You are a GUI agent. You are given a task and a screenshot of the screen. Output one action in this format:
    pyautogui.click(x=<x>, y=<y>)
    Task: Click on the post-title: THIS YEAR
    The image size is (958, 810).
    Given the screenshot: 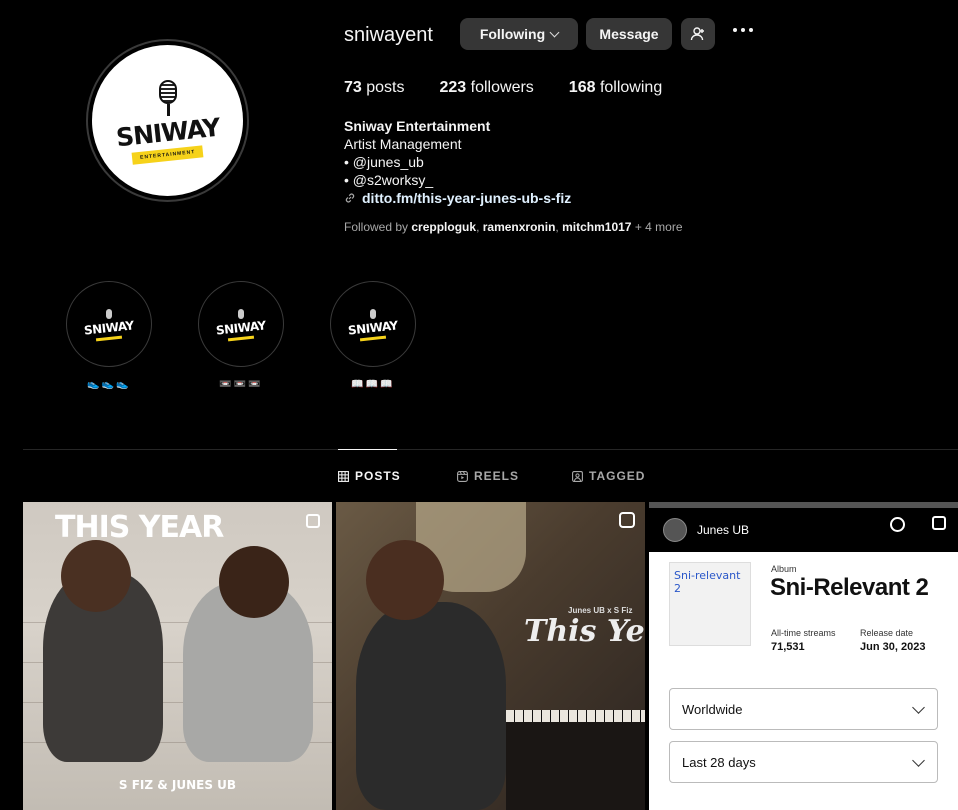 What is the action you would take?
    pyautogui.click(x=139, y=527)
    